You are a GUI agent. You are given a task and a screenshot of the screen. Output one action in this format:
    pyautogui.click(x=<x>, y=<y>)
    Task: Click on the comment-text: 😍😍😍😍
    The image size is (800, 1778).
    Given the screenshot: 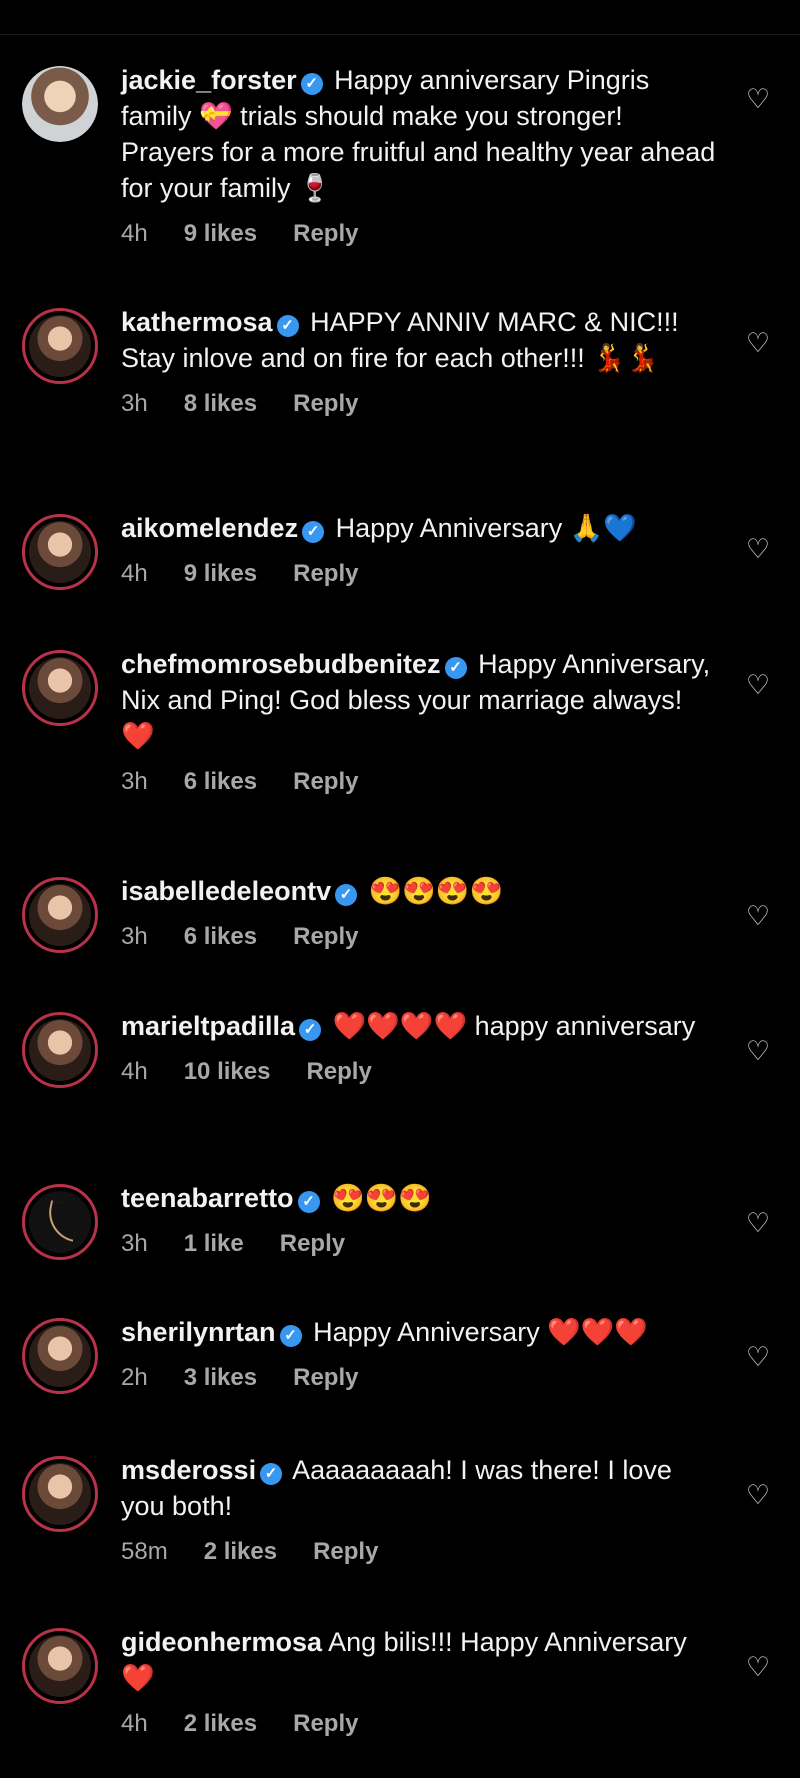 What is the action you would take?
    pyautogui.click(x=436, y=891)
    